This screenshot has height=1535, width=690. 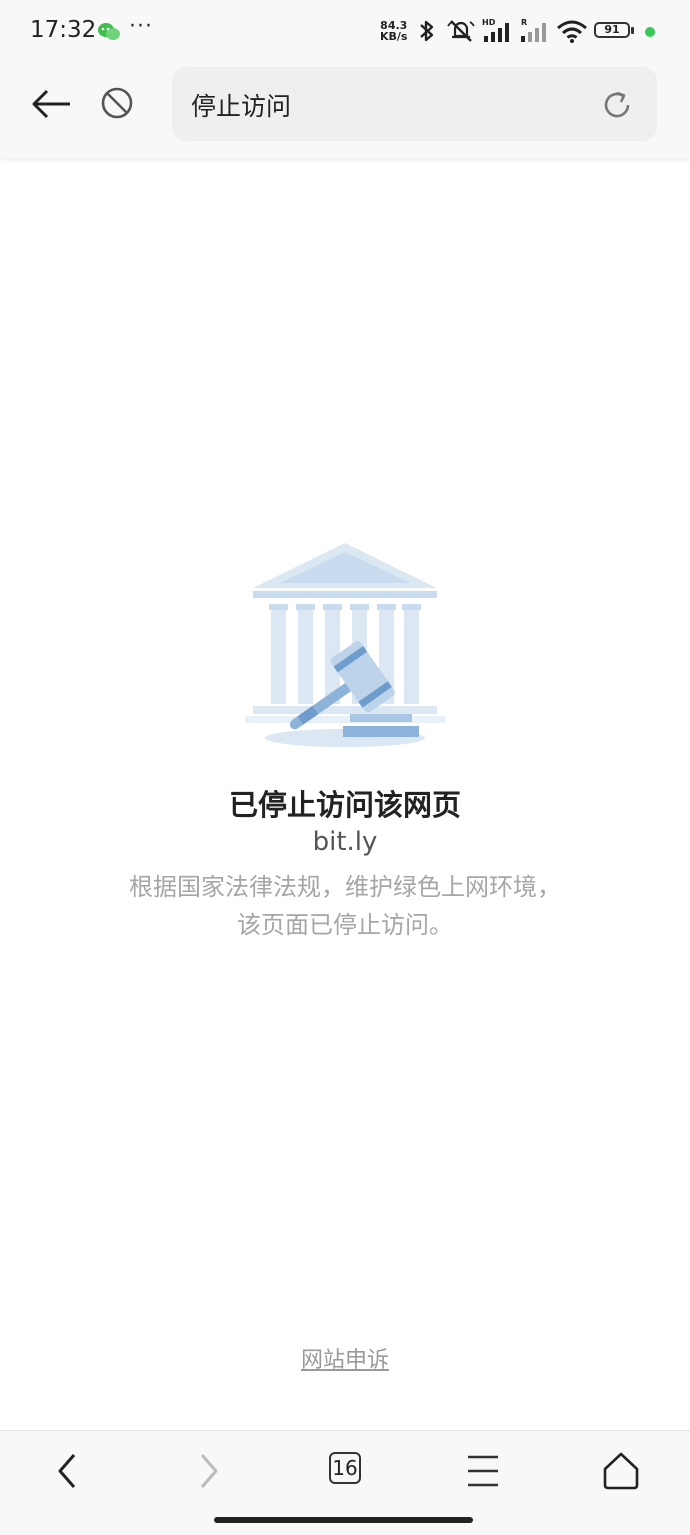 I want to click on nav-back-button, so click(x=68, y=1471).